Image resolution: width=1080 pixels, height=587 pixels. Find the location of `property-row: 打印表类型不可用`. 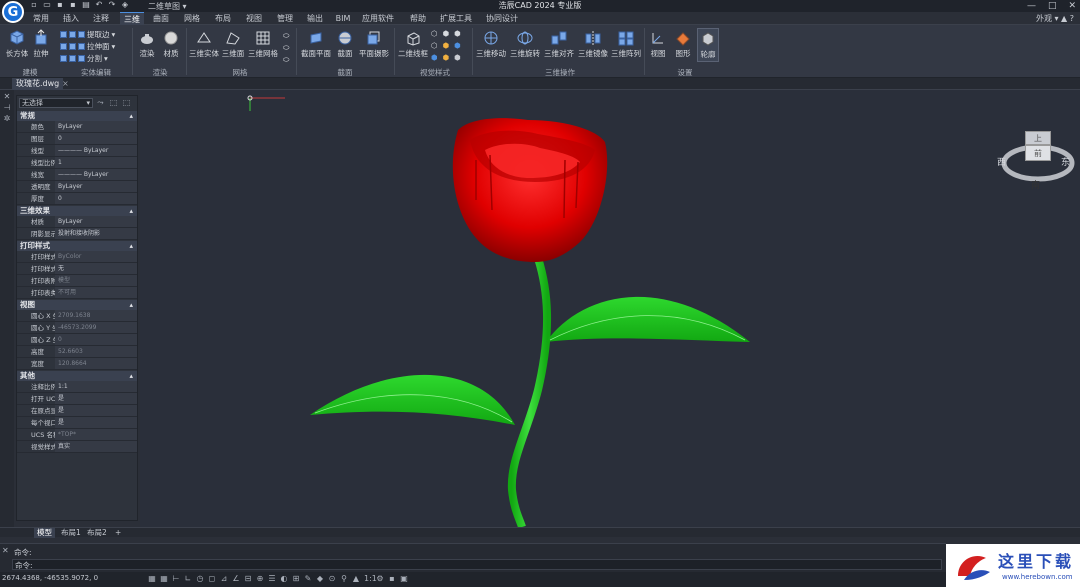

property-row: 打印表类型不可用 is located at coordinates (77, 293).